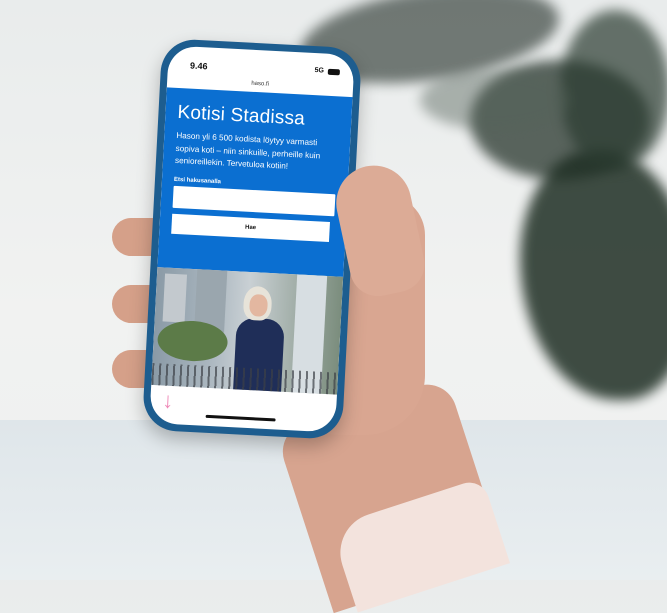  I want to click on search-button: Hae, so click(251, 227).